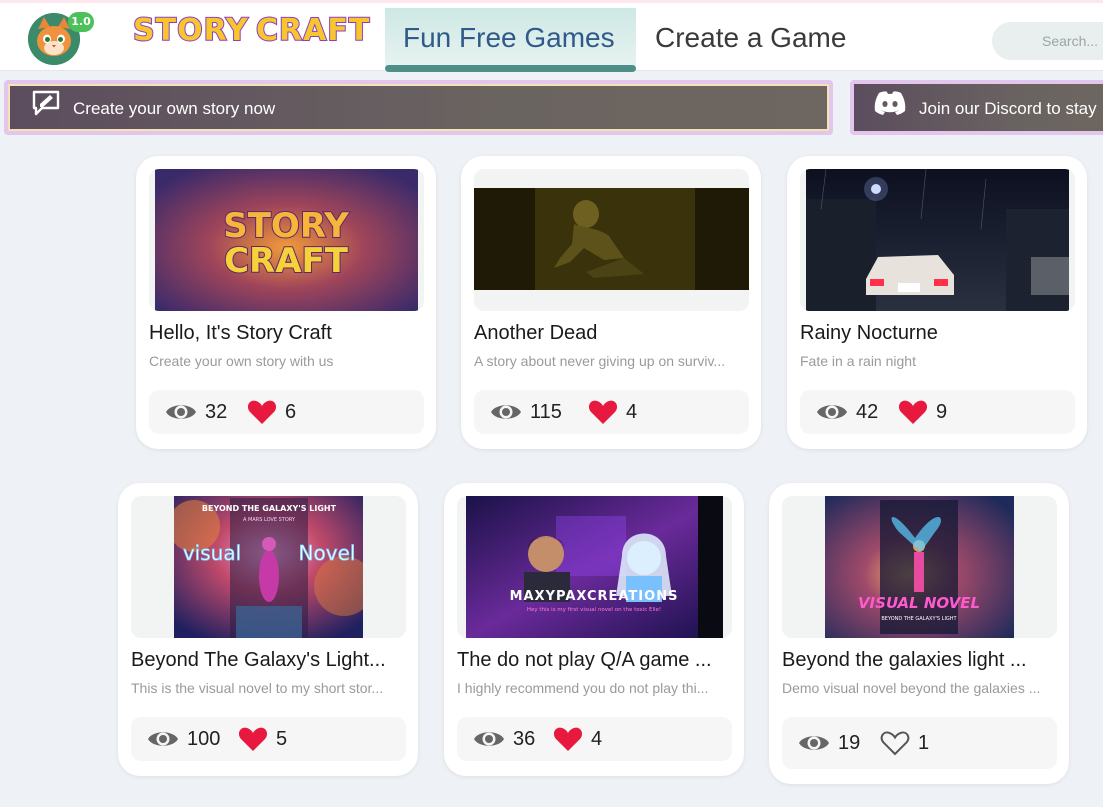 Image resolution: width=1103 pixels, height=807 pixels. What do you see at coordinates (291, 411) in the screenshot?
I see `like-count-value: 6` at bounding box center [291, 411].